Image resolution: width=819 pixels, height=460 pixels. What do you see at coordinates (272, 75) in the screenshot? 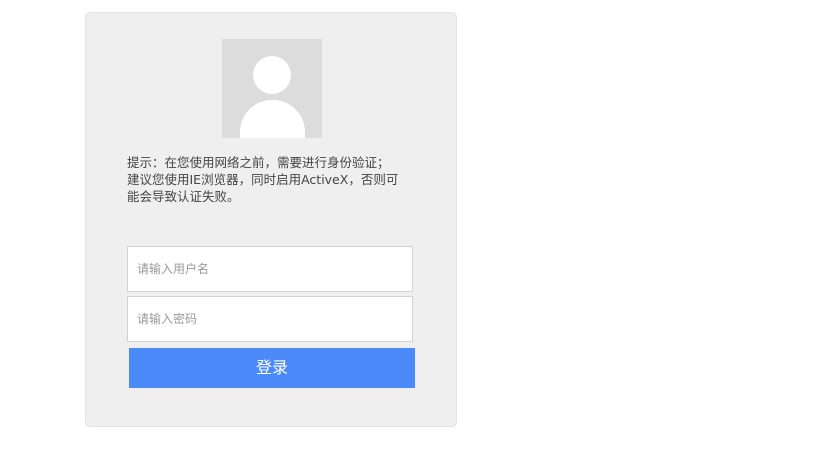
I see `avatar-head` at bounding box center [272, 75].